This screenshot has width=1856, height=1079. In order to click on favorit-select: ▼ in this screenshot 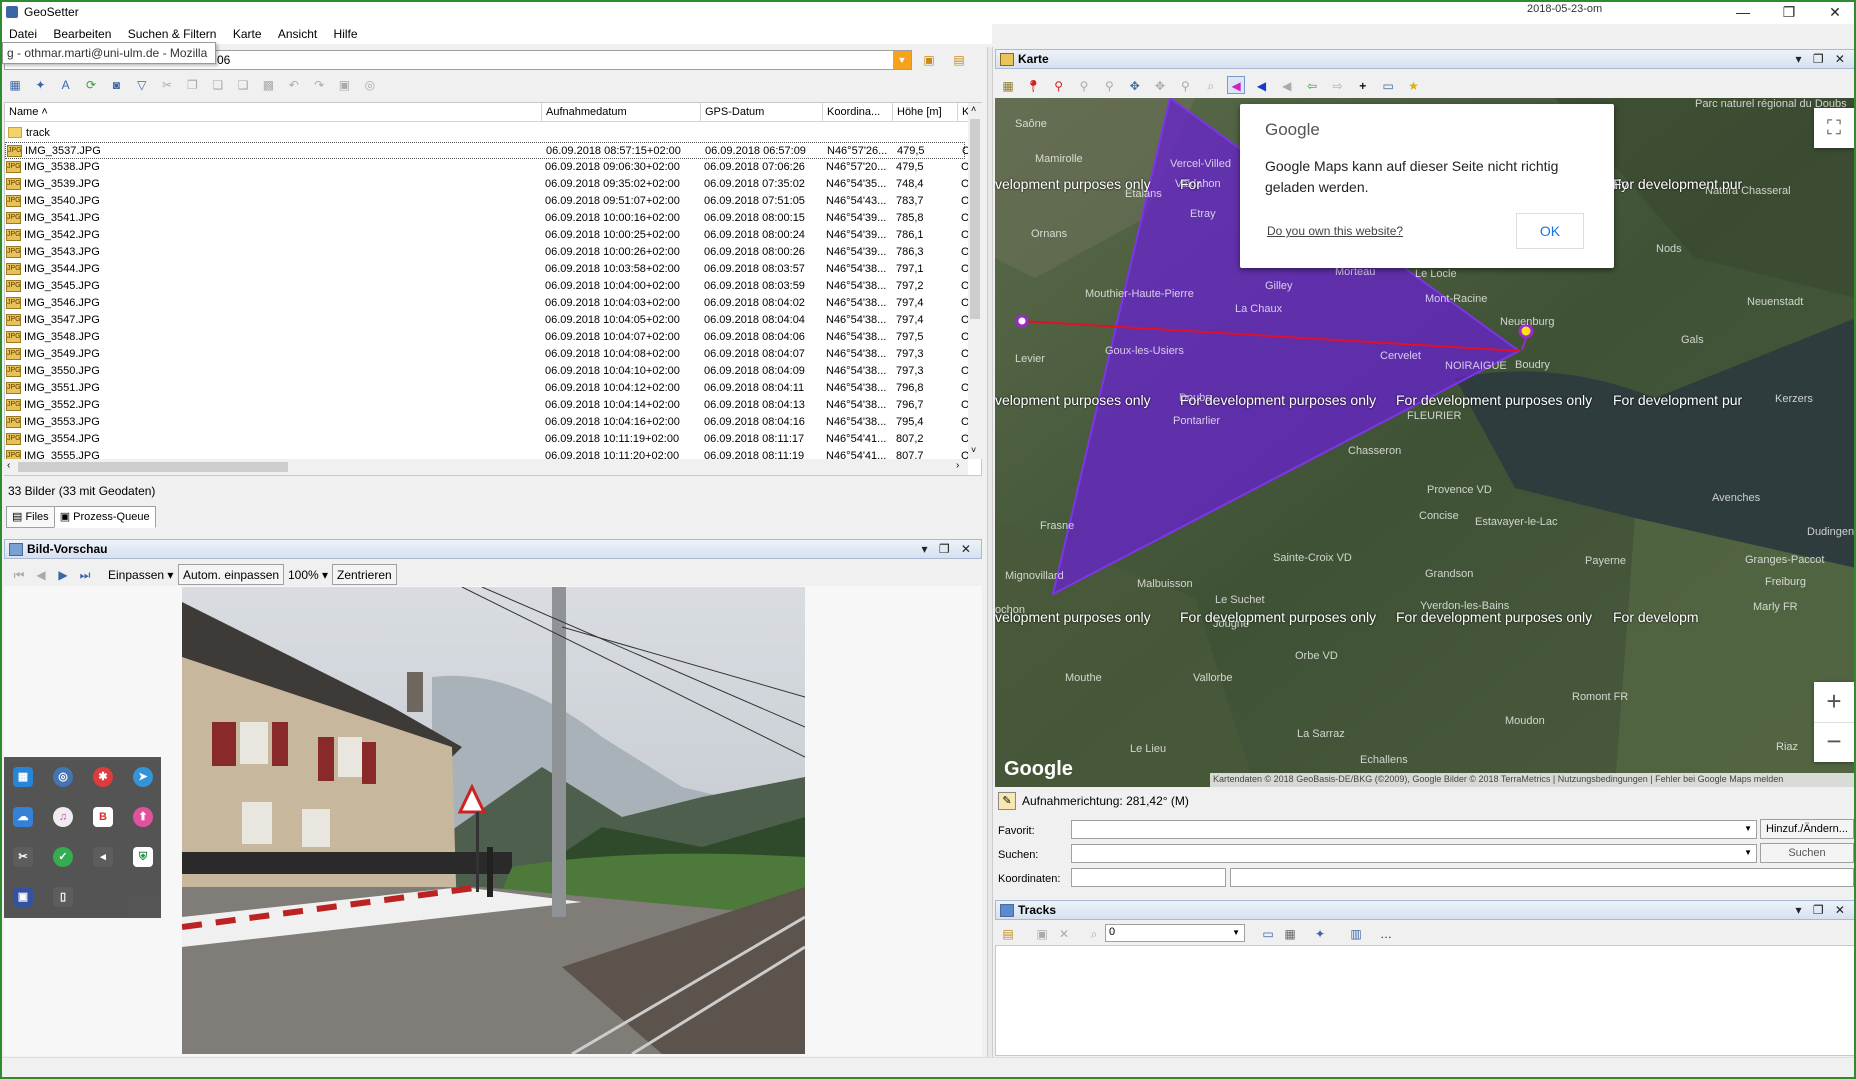, I will do `click(1414, 829)`.